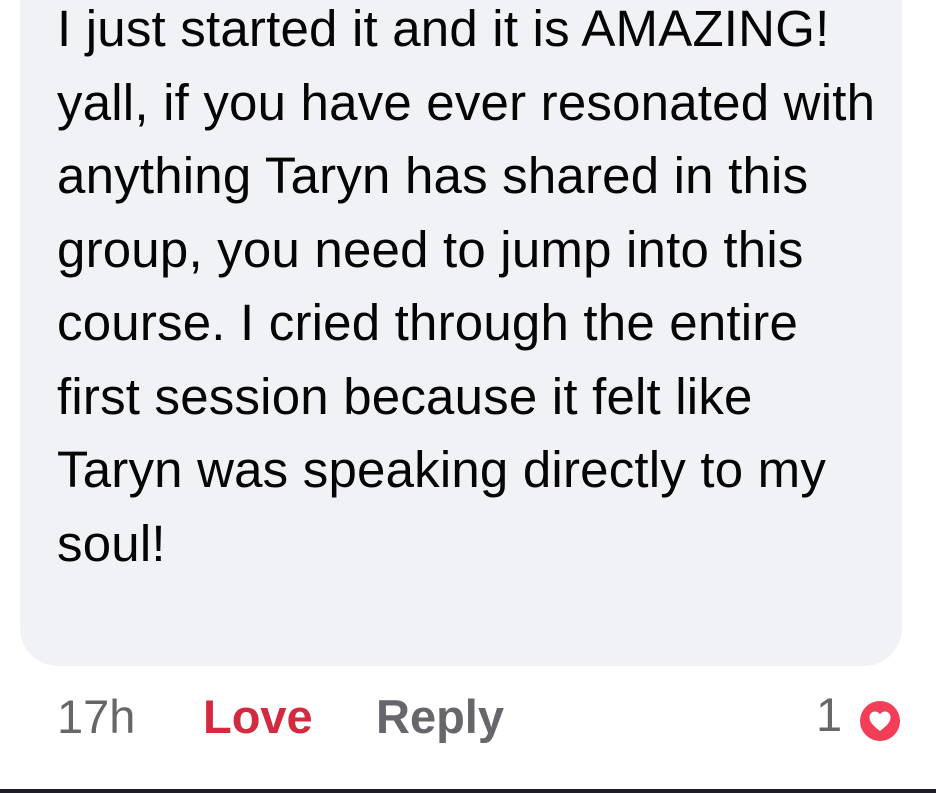 The width and height of the screenshot is (936, 793). I want to click on comment-actions: 17h Love Reply 1, so click(468, 717).